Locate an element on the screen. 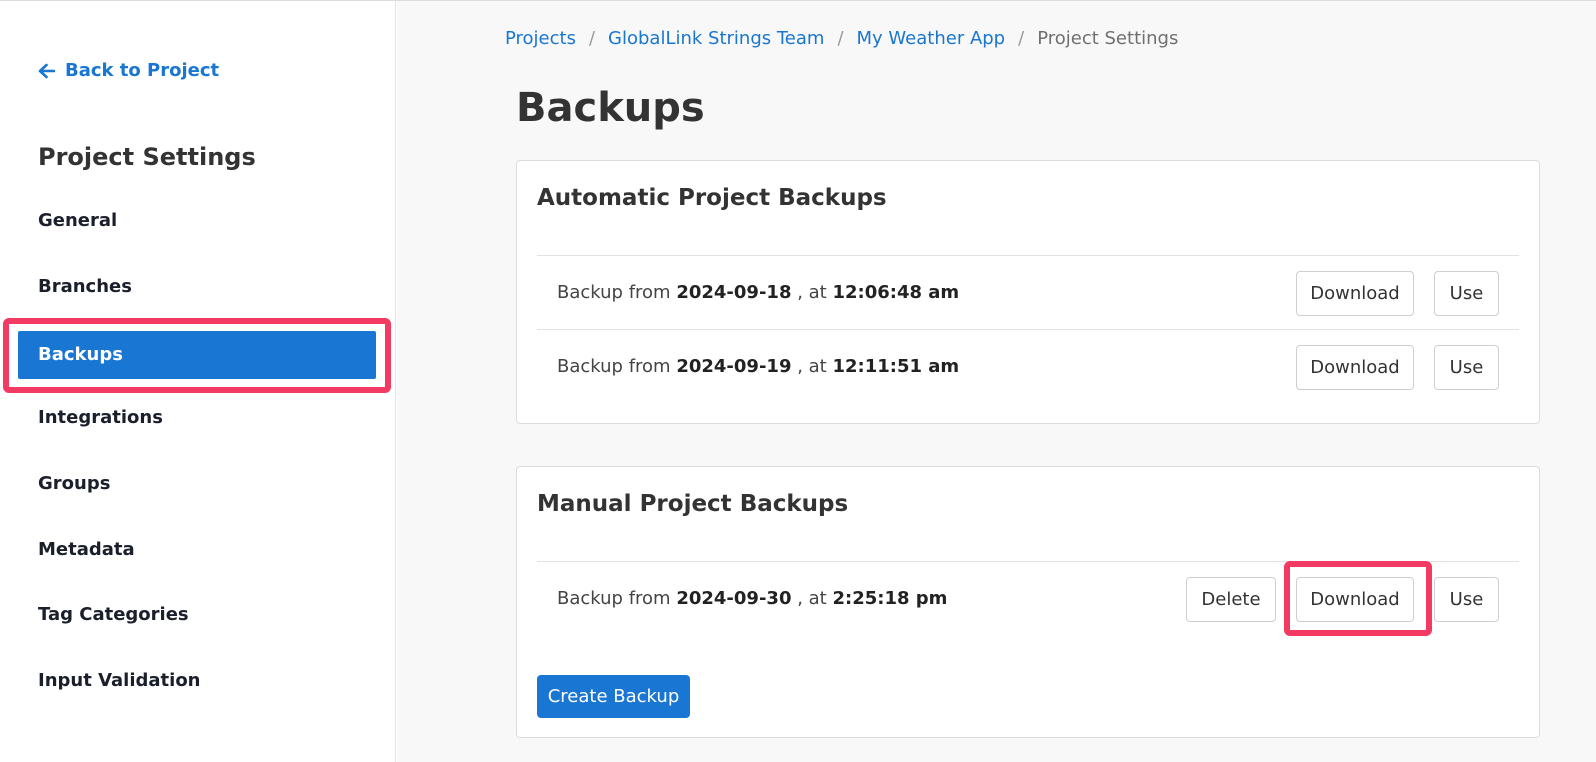 The width and height of the screenshot is (1596, 762). sidebar-item-general: General is located at coordinates (77, 220).